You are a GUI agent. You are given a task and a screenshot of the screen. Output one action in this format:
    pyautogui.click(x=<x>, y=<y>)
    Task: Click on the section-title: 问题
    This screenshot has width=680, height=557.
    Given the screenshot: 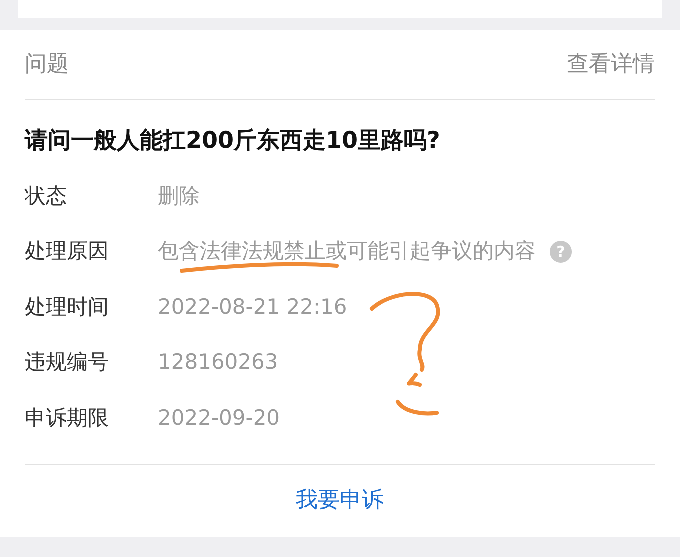 What is the action you would take?
    pyautogui.click(x=47, y=65)
    